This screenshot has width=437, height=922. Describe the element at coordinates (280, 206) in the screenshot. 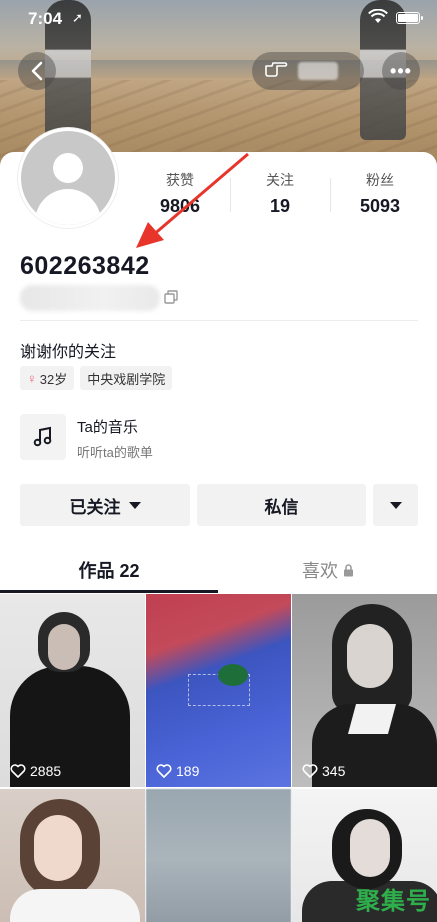

I see `stat-value: 19` at that location.